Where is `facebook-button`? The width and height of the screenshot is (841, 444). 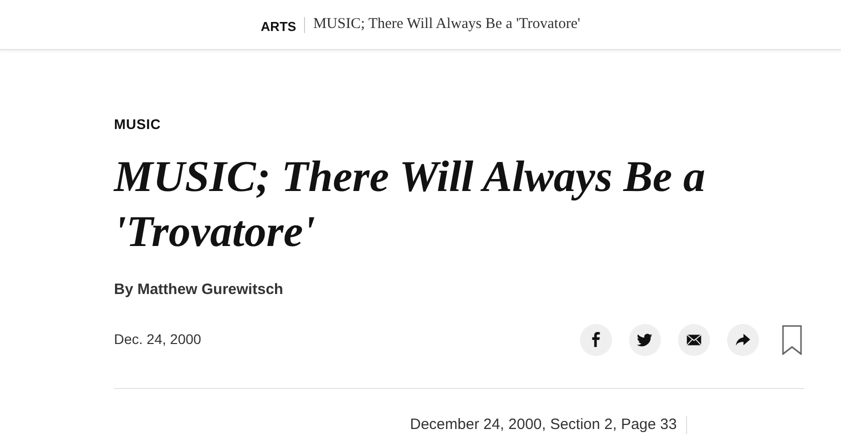
facebook-button is located at coordinates (596, 340).